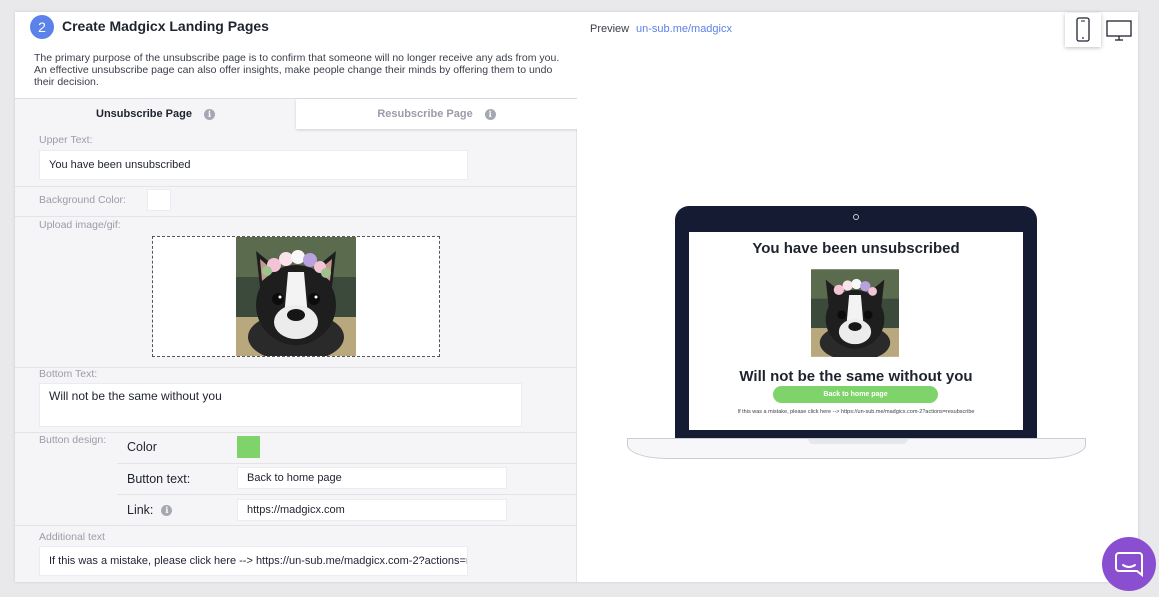 Image resolution: width=1159 pixels, height=597 pixels. What do you see at coordinates (856, 217) in the screenshot?
I see `laptop-camera` at bounding box center [856, 217].